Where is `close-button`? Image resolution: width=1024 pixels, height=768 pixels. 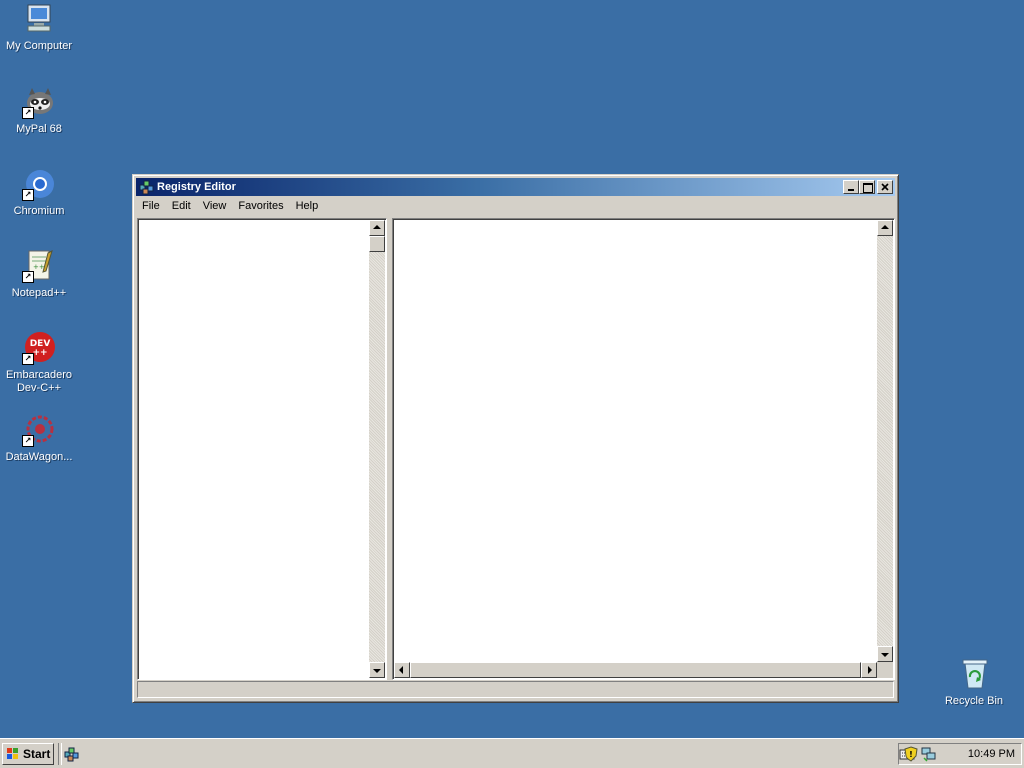
close-button is located at coordinates (885, 187).